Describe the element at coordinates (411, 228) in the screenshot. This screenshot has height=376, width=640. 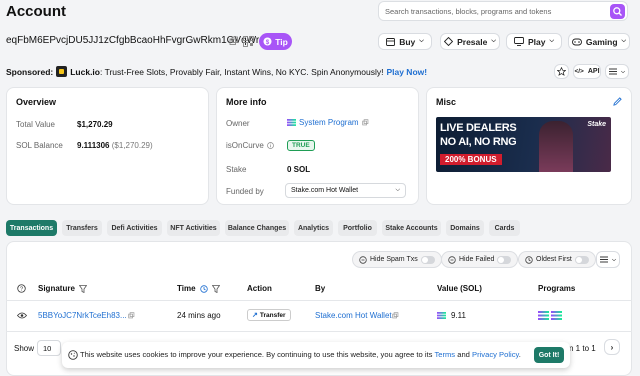
I see `tab-stake-accounts: Stake Accounts` at that location.